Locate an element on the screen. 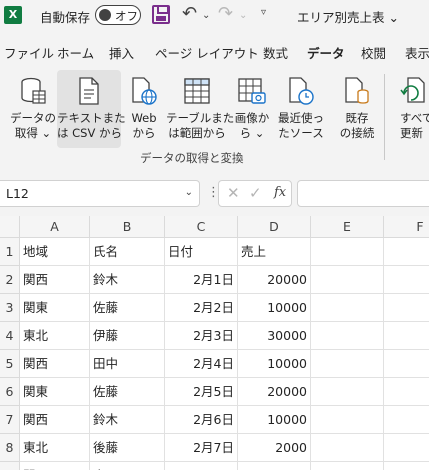  redo-dropdown-icon: ⌄ is located at coordinates (243, 15).